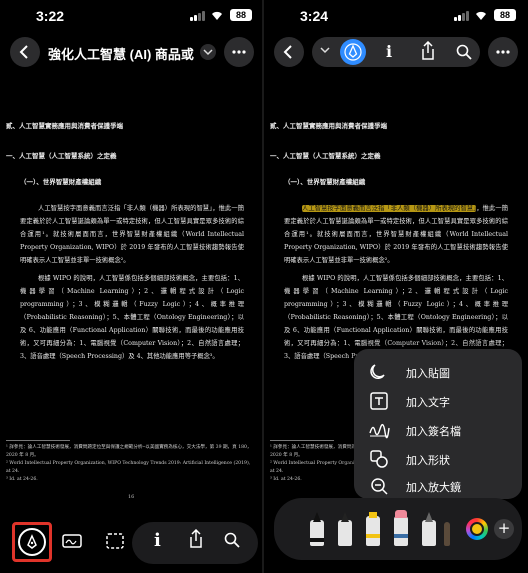  I want to click on highlighted-text: 人工智慧按字面意義而言泛指「非人類（機器）所表現的智慧」, so click(389, 208).